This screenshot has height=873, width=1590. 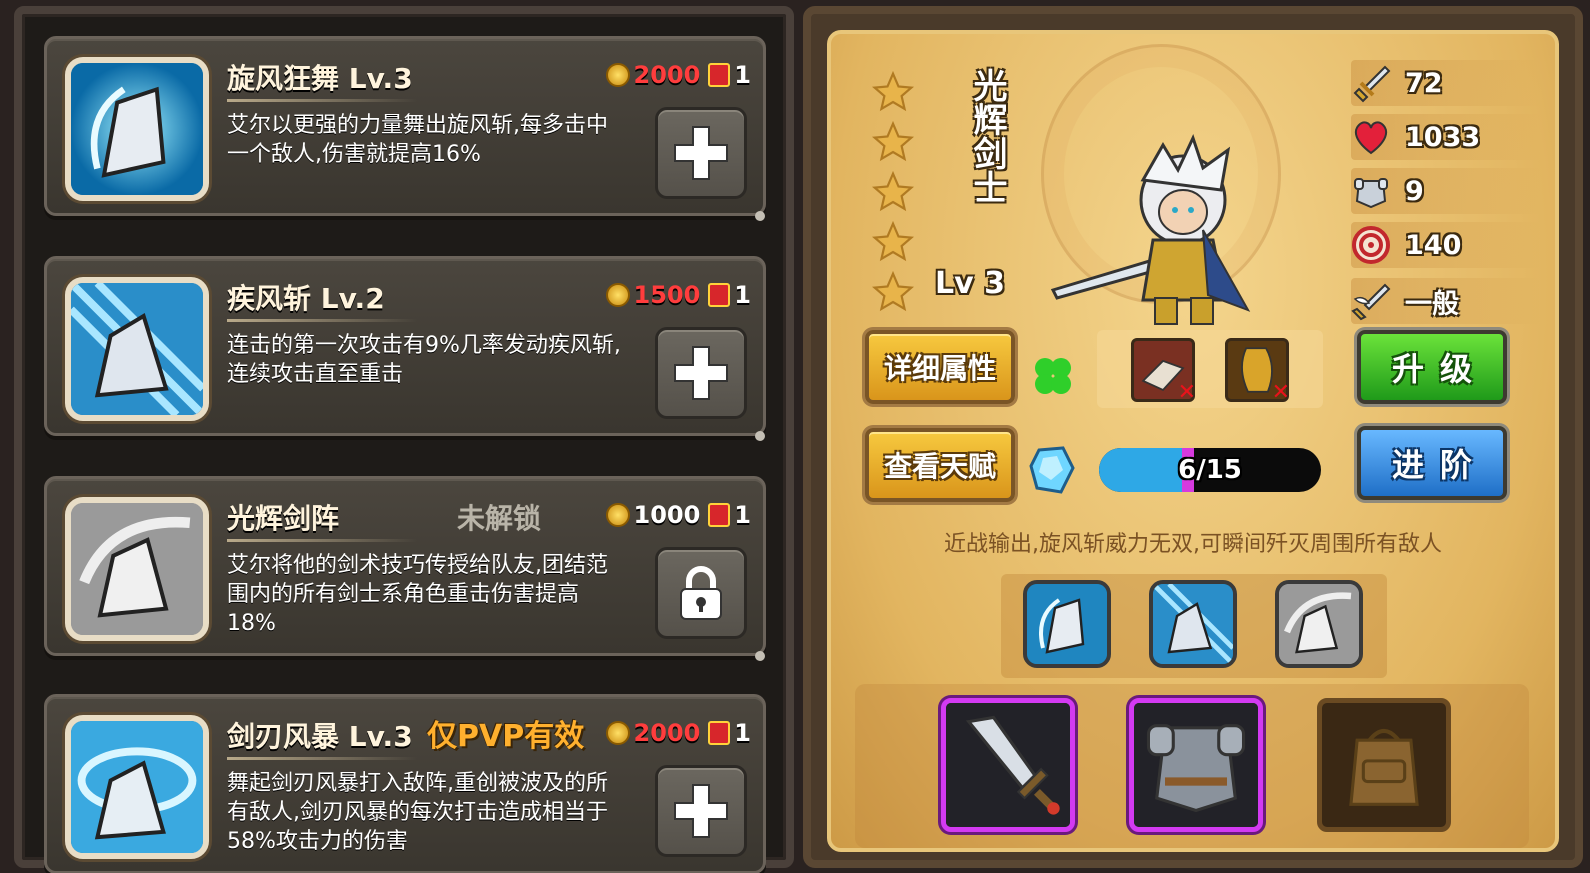 I want to click on armor-stat: 9, so click(x=1446, y=191).